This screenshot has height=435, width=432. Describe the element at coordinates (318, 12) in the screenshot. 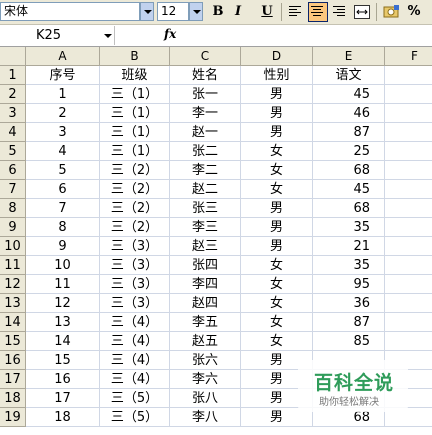

I see `align-center-button` at that location.